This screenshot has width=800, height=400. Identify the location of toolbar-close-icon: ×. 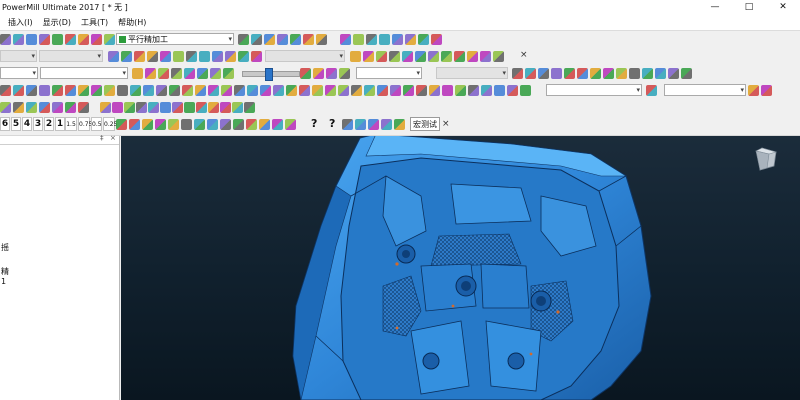
(524, 55).